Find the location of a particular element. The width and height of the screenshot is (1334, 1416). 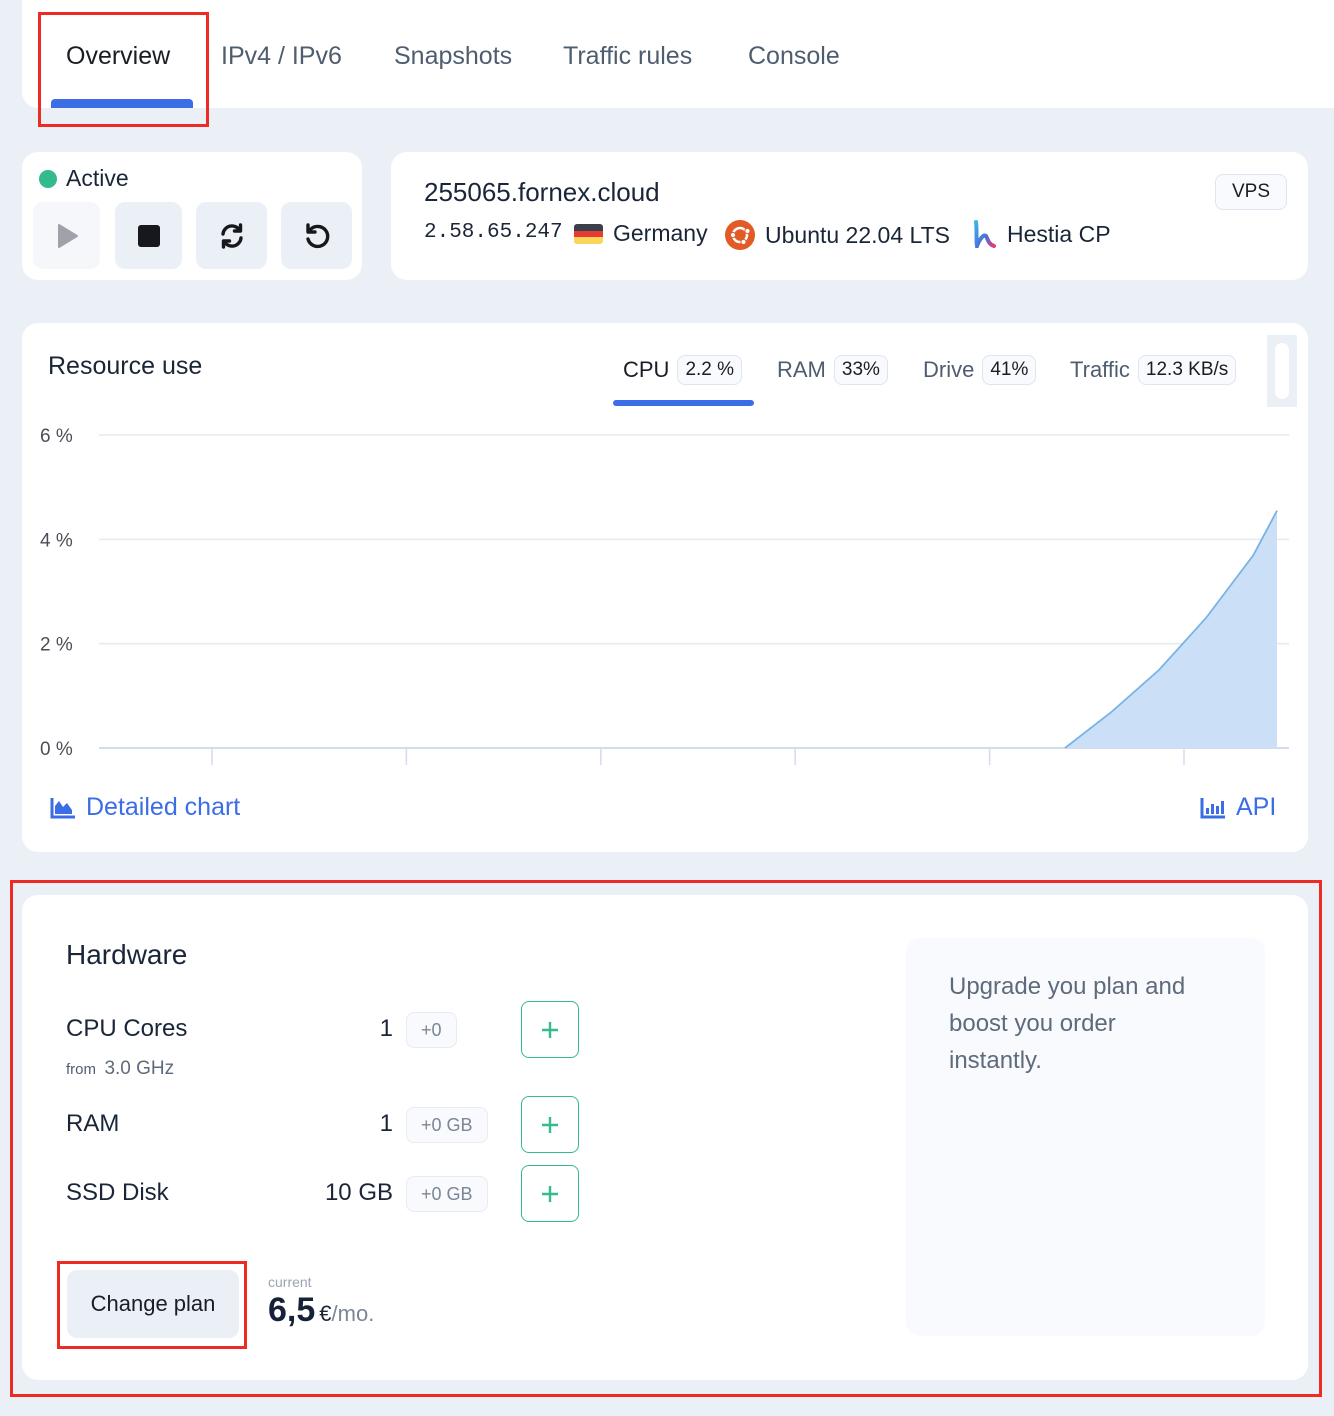

stop-icon is located at coordinates (148, 235).